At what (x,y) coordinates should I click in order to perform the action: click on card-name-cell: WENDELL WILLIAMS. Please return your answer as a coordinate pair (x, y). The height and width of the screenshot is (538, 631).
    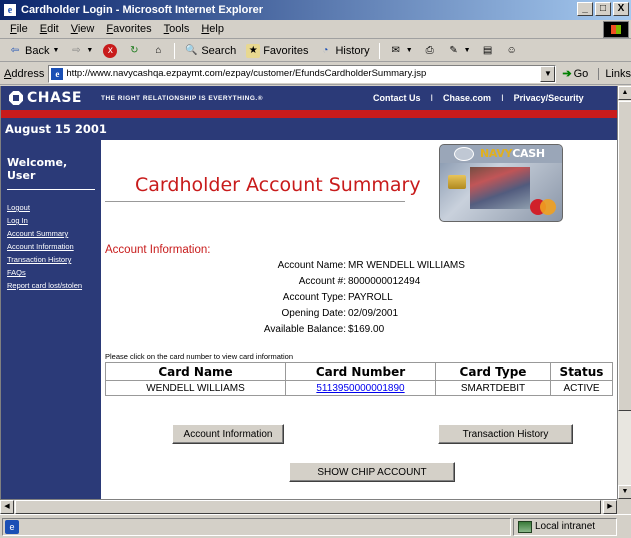
    Looking at the image, I should click on (195, 388).